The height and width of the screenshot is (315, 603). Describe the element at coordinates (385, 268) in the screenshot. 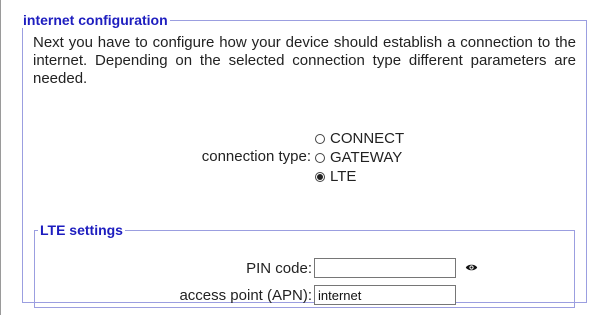

I see `pin-code-input` at that location.